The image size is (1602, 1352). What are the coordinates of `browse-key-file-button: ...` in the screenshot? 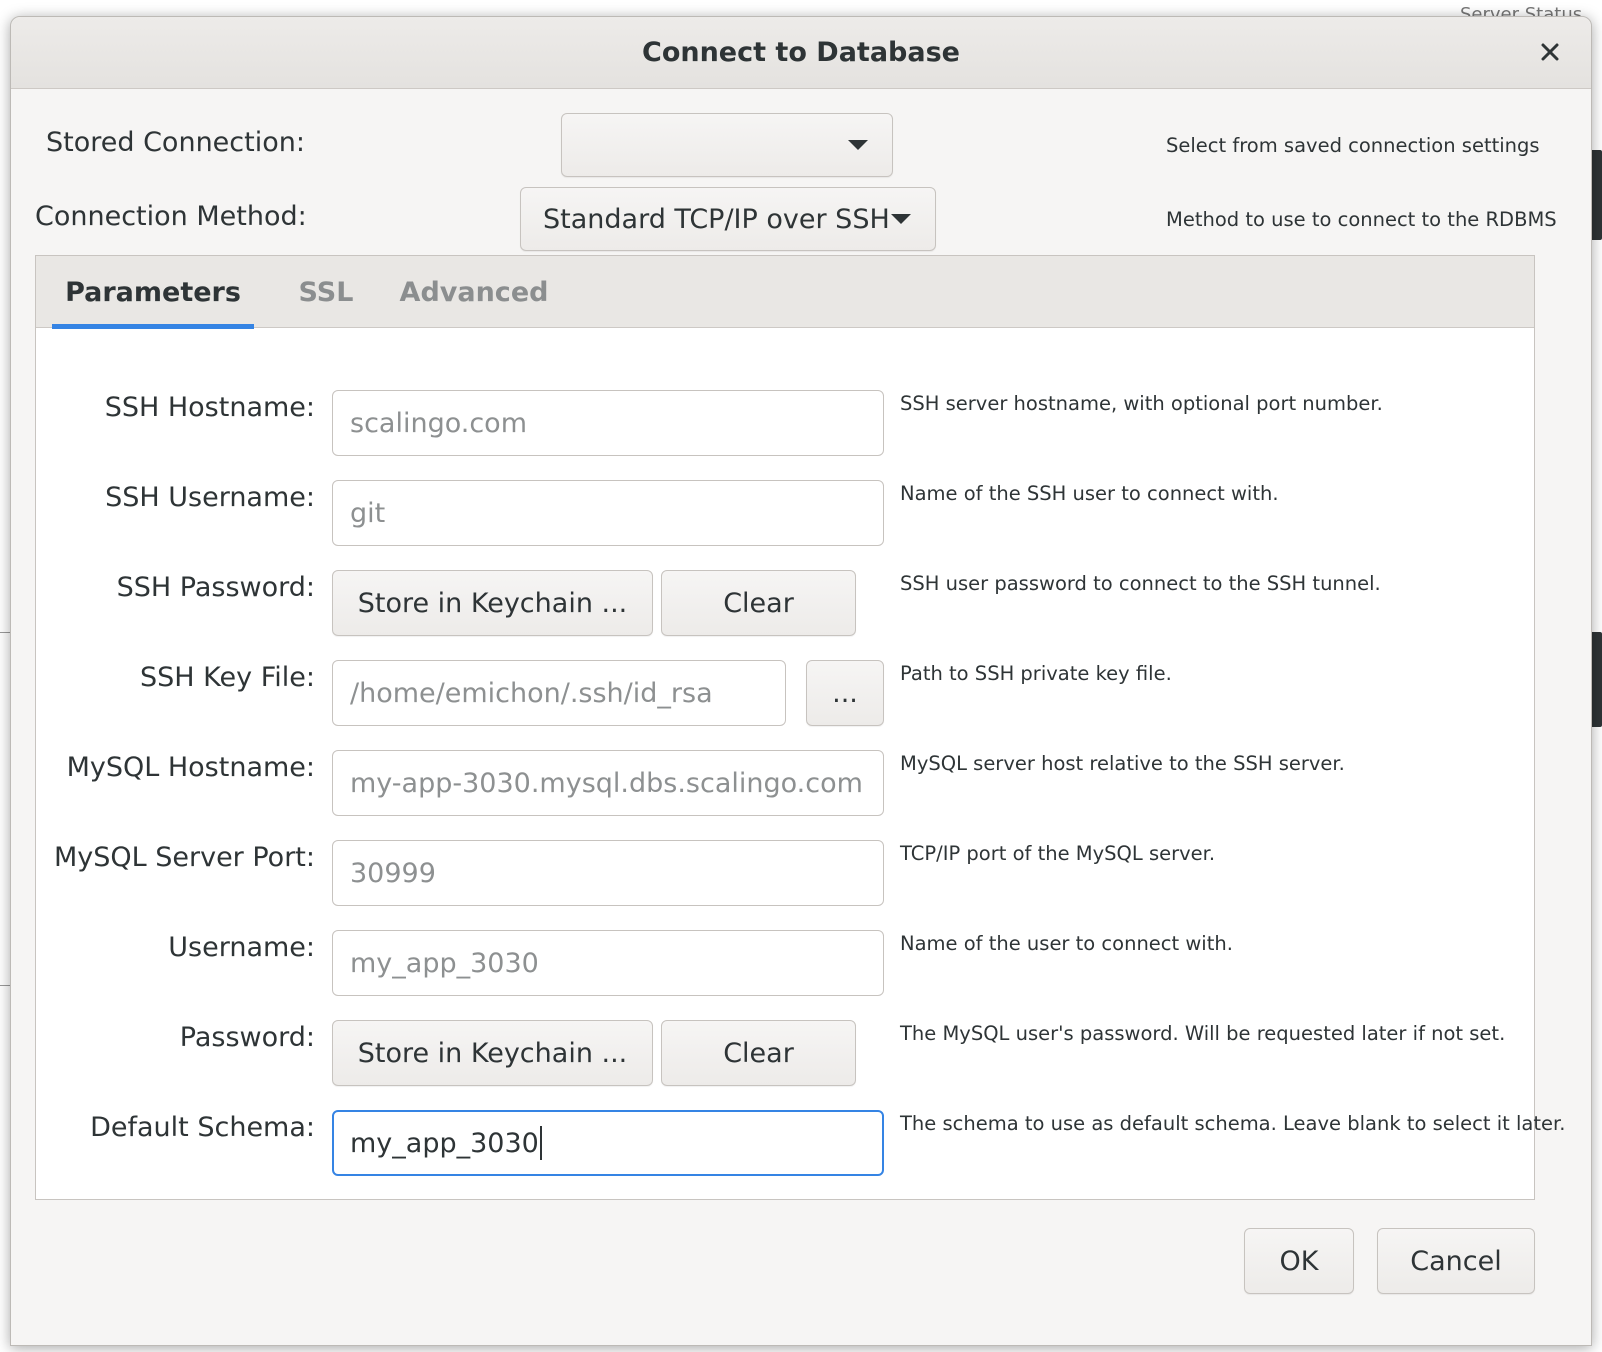 It's located at (845, 693).